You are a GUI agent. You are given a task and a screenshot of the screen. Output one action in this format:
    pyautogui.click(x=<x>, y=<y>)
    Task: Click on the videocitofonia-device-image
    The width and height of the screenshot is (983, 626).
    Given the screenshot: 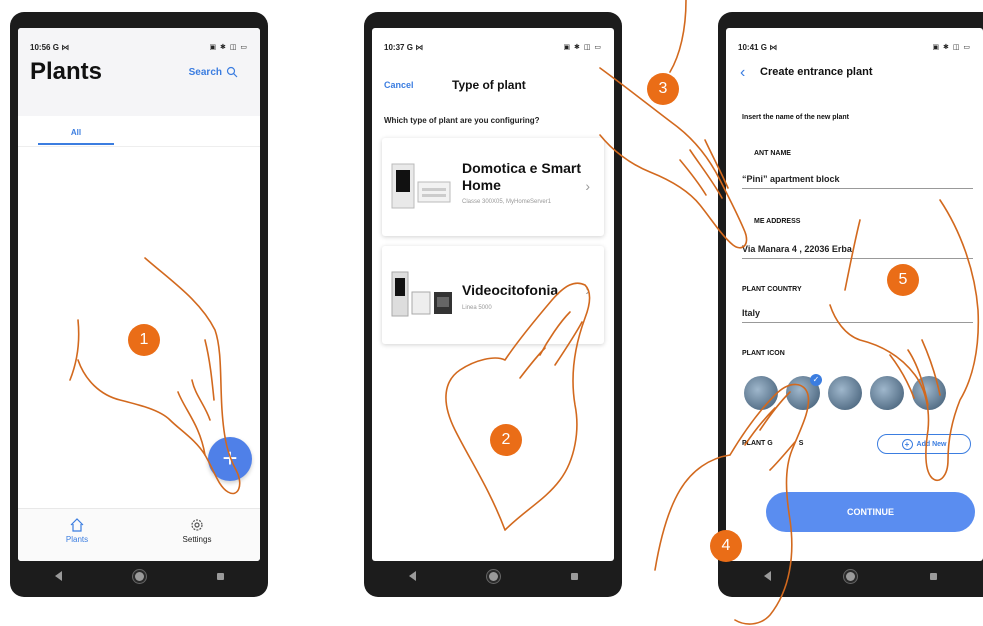 What is the action you would take?
    pyautogui.click(x=421, y=294)
    